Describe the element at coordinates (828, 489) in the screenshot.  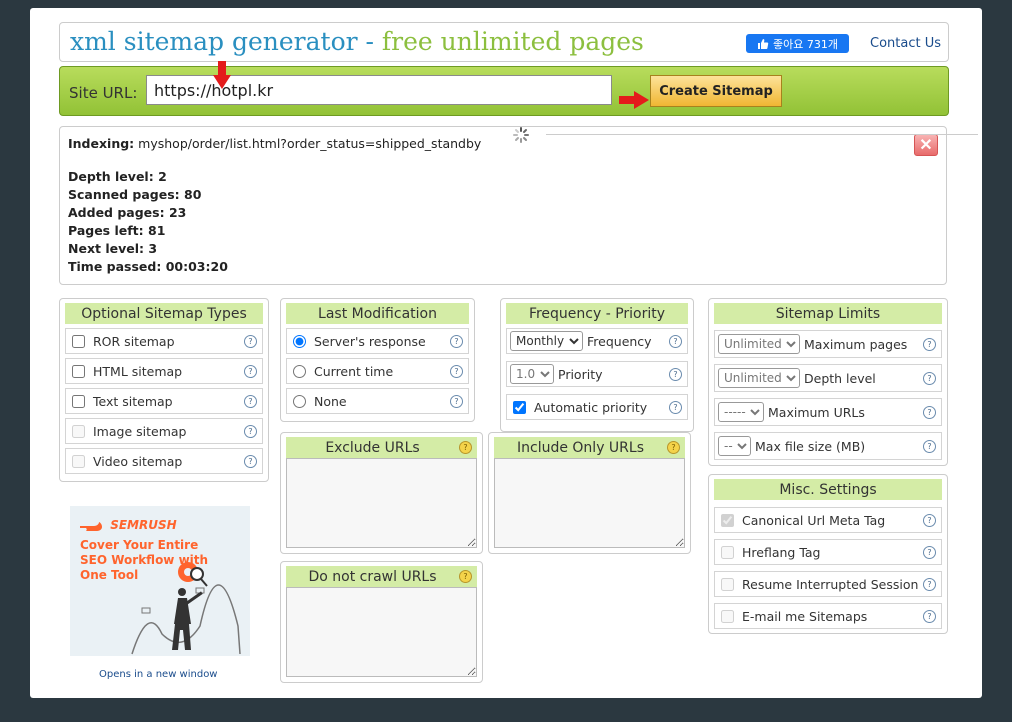
I see `panel-title: Misc. Settings` at that location.